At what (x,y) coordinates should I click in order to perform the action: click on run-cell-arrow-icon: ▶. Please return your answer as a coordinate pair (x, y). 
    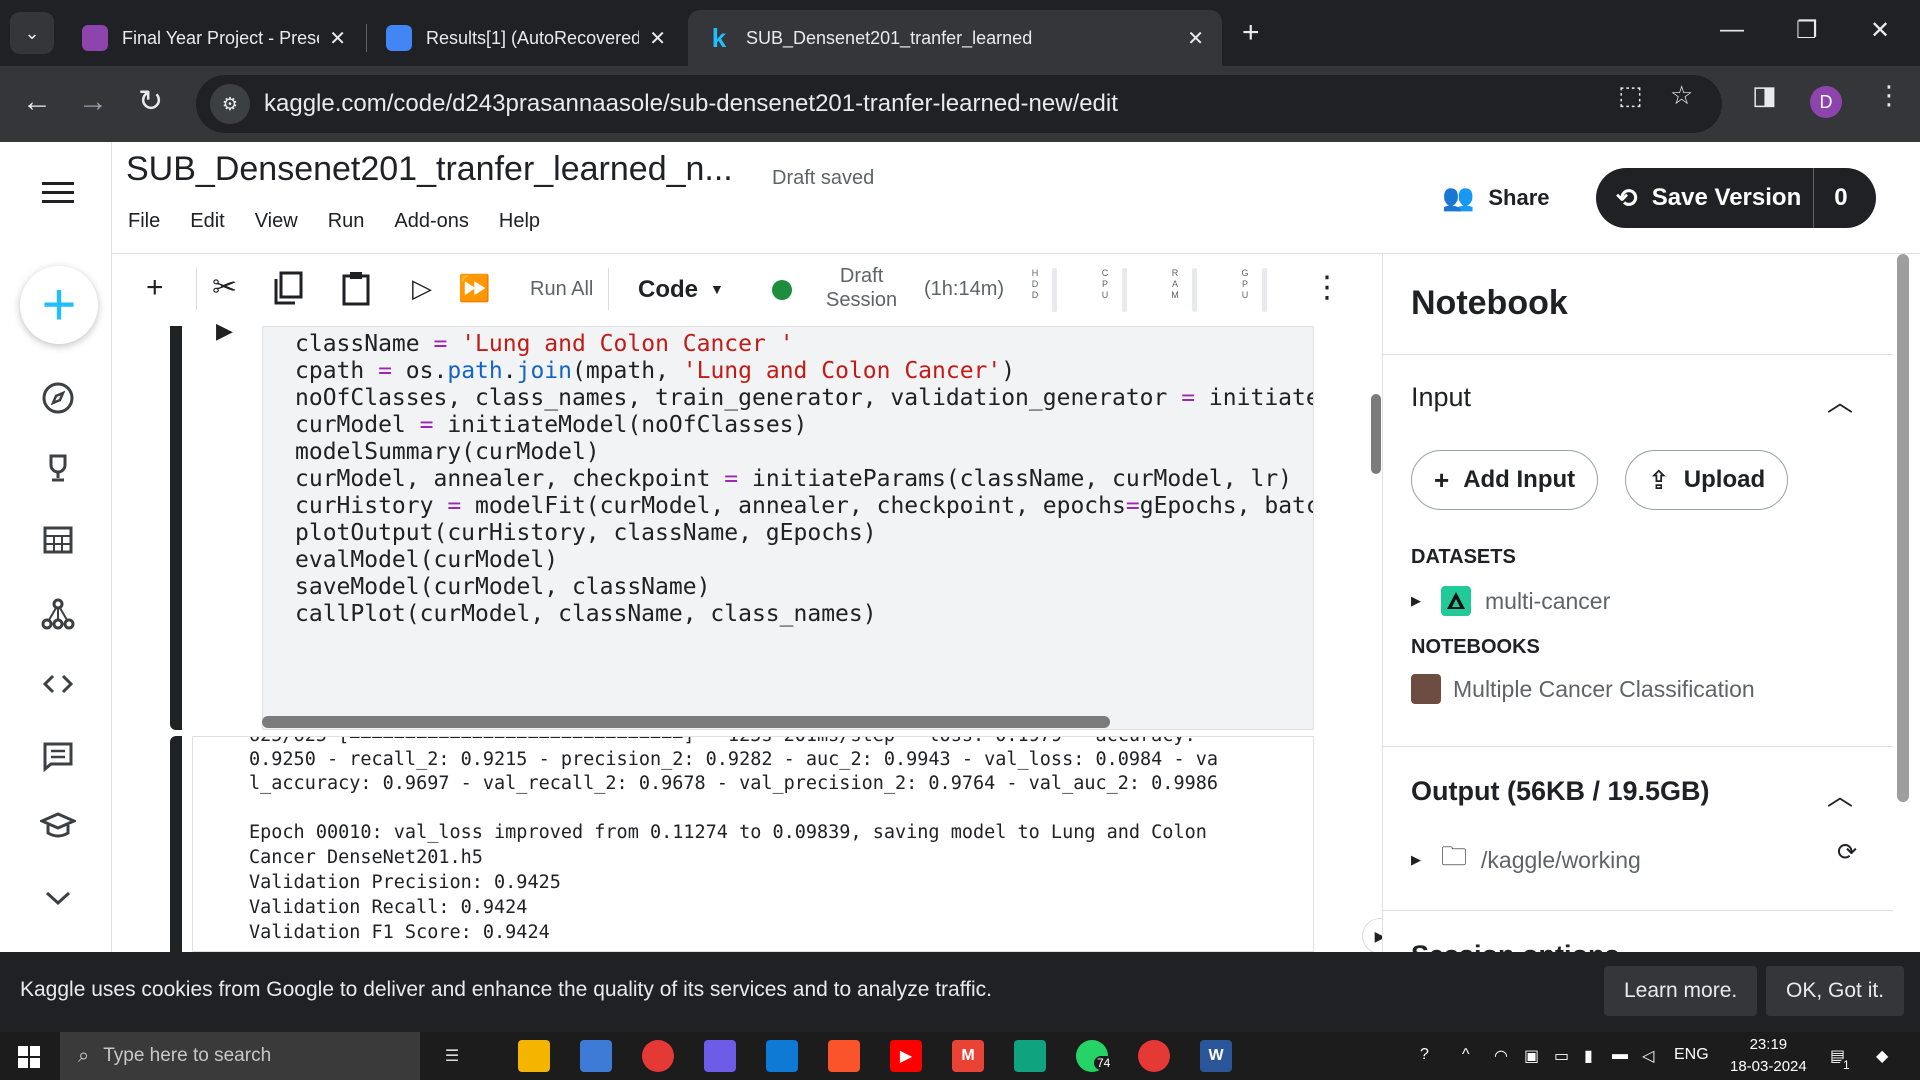
    Looking at the image, I should click on (224, 331).